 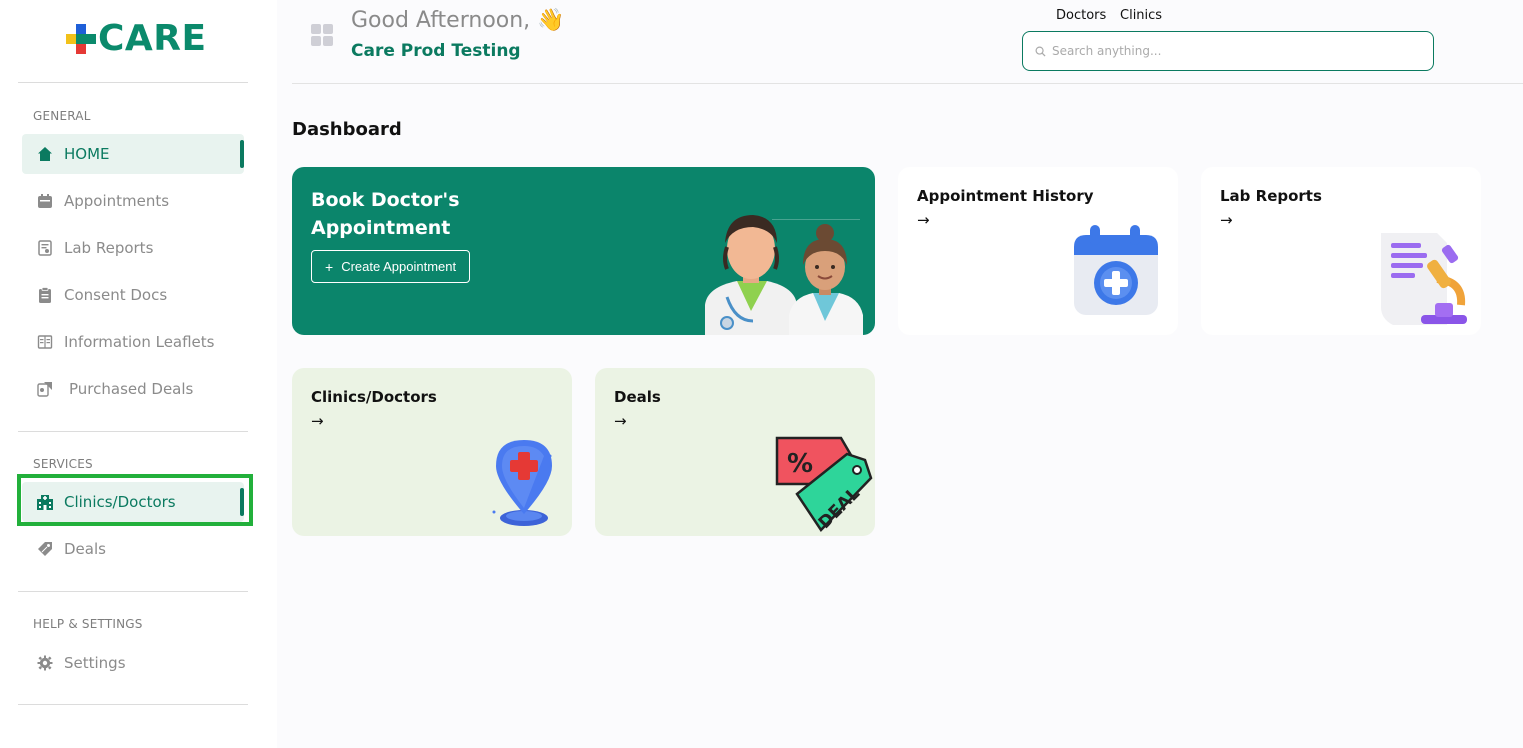 What do you see at coordinates (1040, 51) in the screenshot?
I see `search-icon` at bounding box center [1040, 51].